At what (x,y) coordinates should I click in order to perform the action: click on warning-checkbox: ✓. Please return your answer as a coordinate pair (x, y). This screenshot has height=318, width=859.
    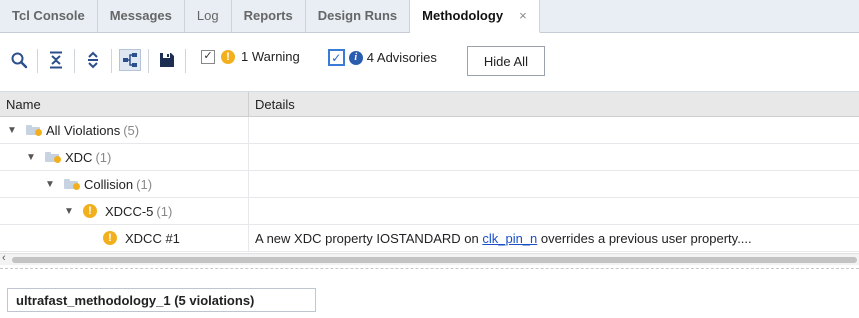
    Looking at the image, I should click on (208, 56).